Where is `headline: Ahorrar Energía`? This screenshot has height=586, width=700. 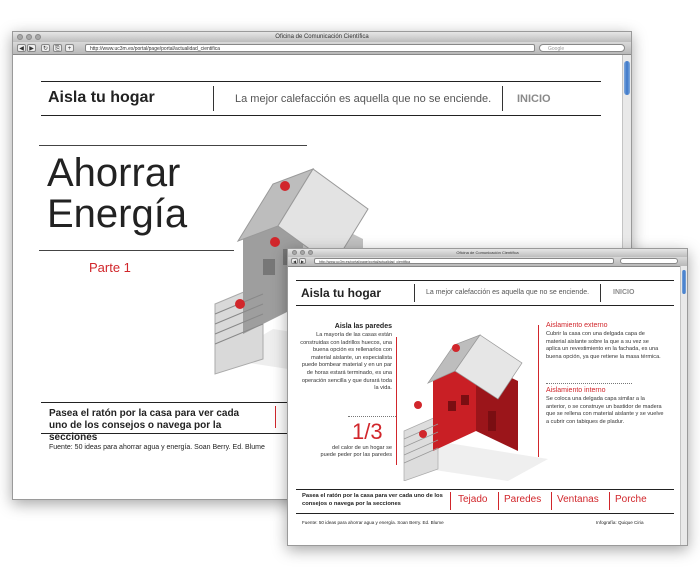
headline: Ahorrar Energía is located at coordinates (117, 194).